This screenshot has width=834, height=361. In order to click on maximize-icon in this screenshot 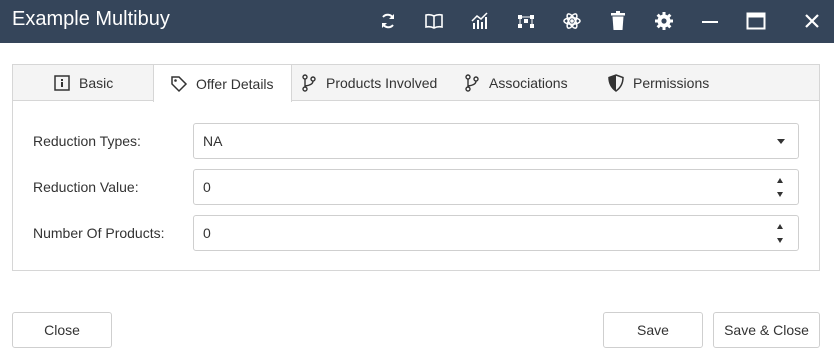, I will do `click(756, 21)`.